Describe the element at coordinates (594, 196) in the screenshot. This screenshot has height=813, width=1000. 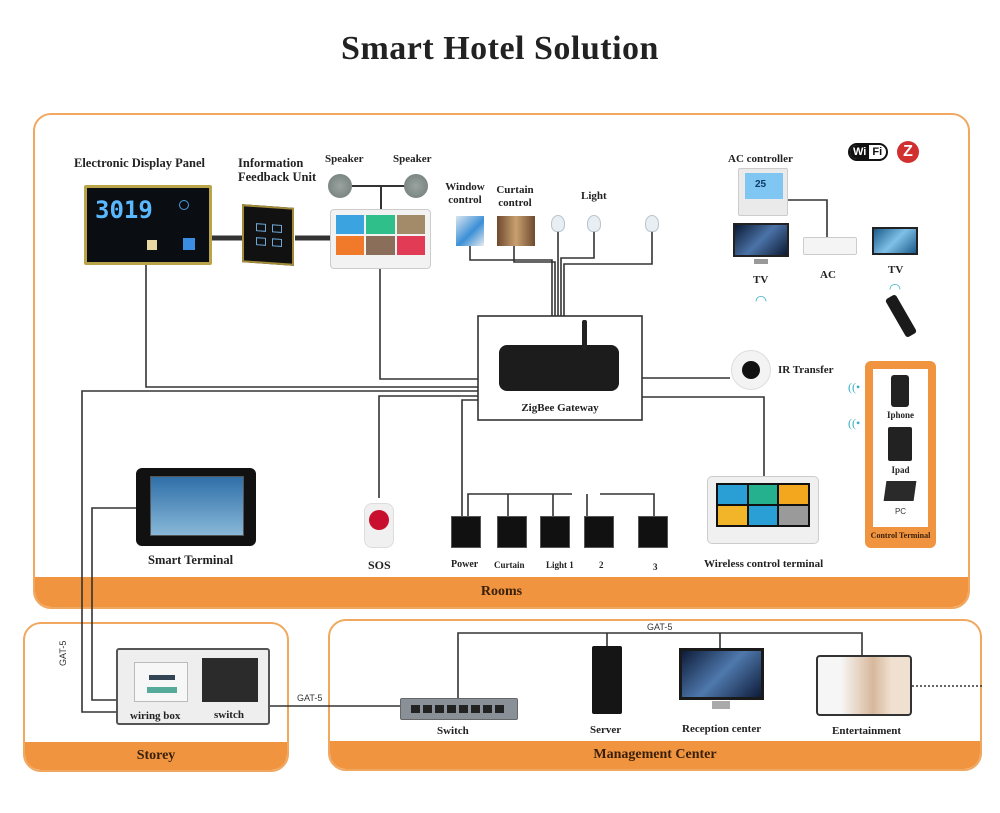
I see `light-label: Light` at that location.